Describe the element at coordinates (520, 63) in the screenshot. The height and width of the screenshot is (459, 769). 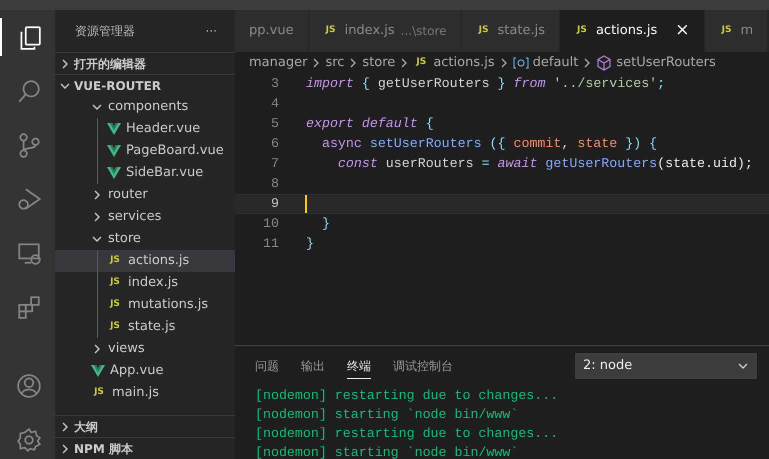
I see `variable-icon` at that location.